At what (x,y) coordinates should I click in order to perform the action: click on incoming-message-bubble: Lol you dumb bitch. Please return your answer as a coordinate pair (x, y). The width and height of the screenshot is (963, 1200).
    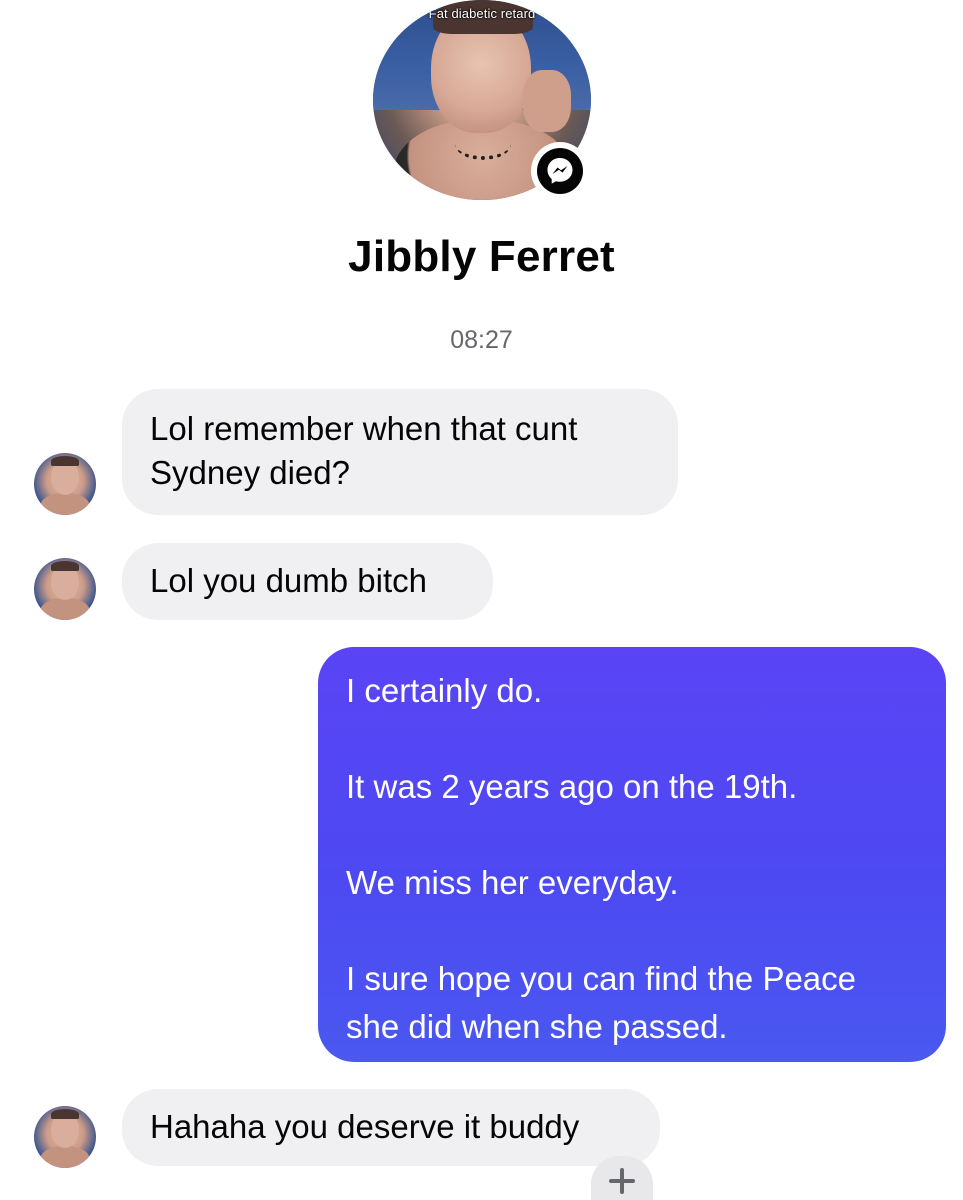
    Looking at the image, I should click on (307, 581).